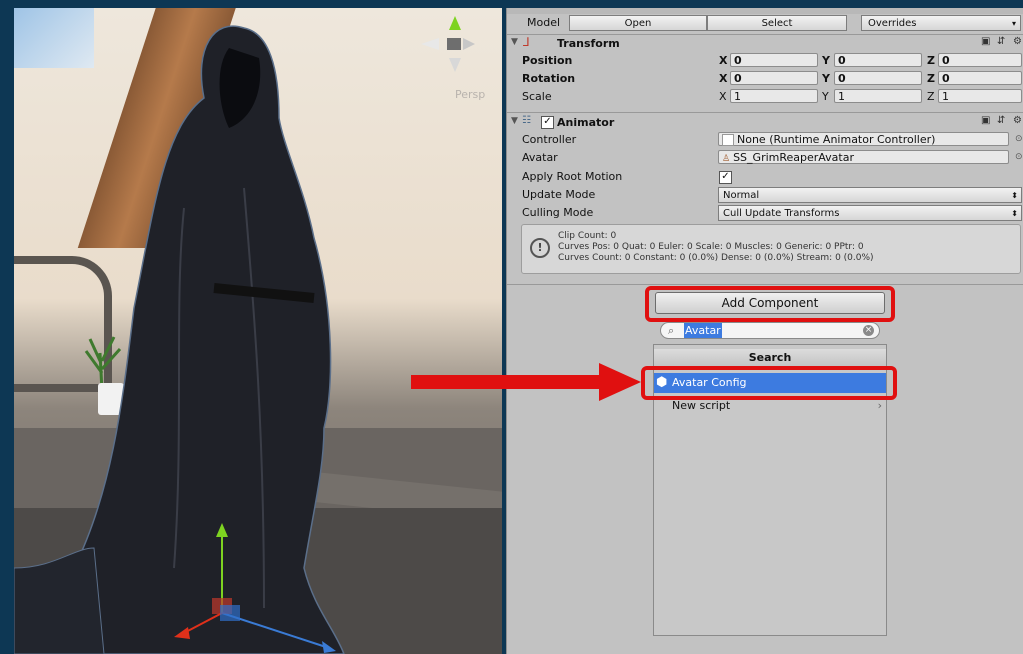 The image size is (1023, 654). I want to click on position-row: Position X 0 Y 0 Z 0, so click(765, 61).